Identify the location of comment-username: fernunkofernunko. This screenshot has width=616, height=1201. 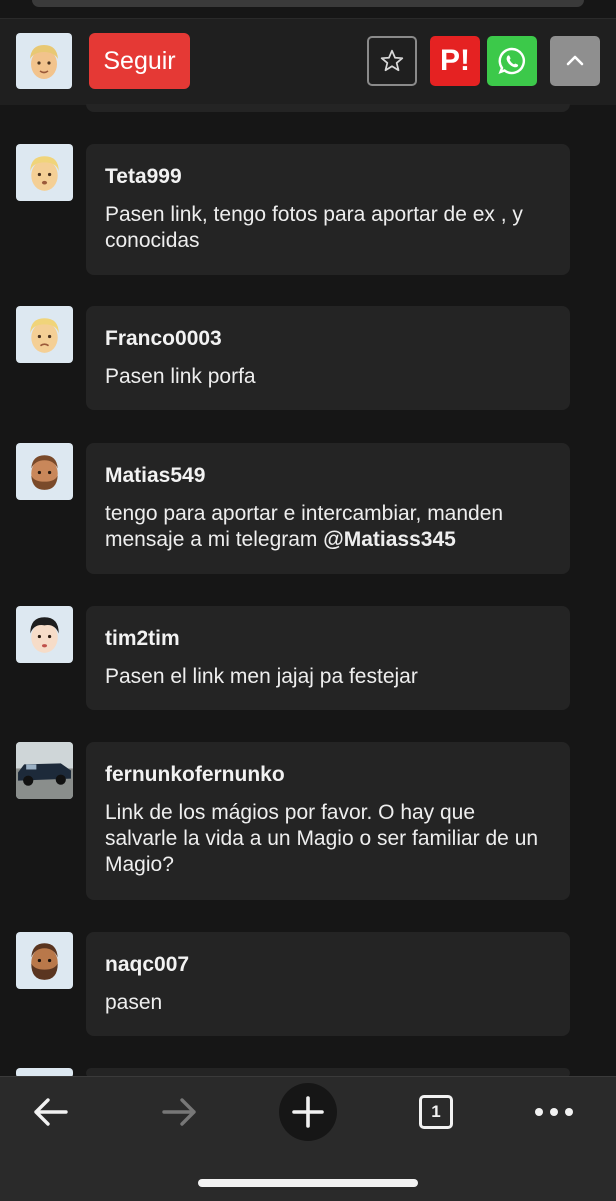
(328, 775).